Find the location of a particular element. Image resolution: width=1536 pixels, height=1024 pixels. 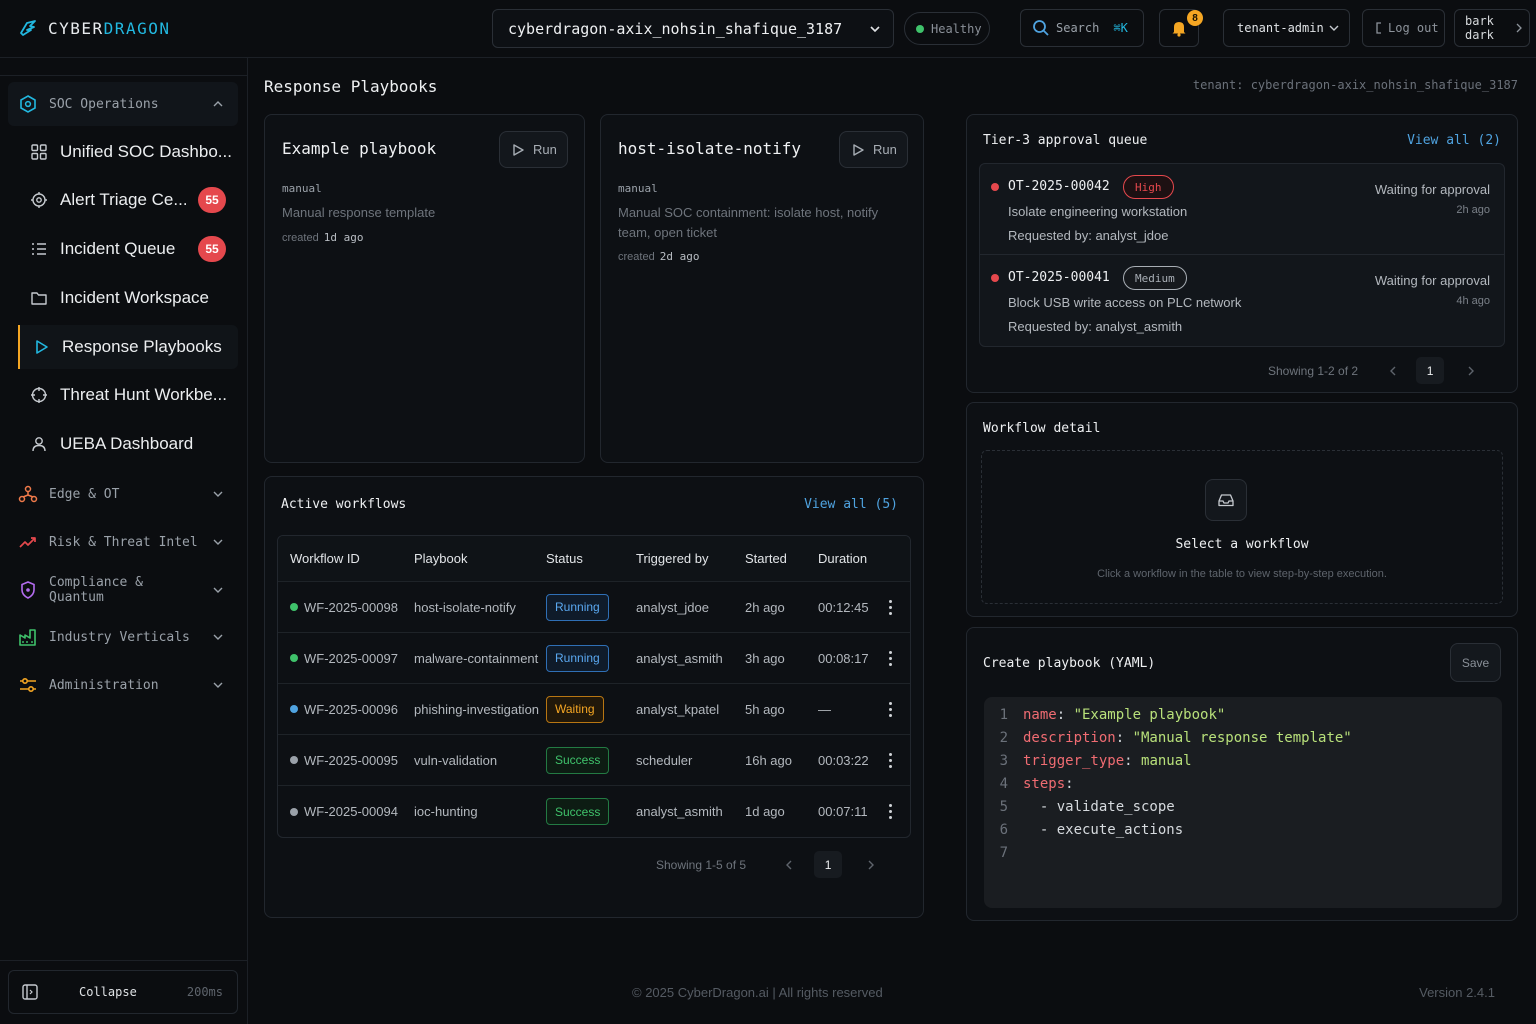

sidebar-item-alert-triage-center: Alert Triage Ce... 55 is located at coordinates (128, 200).